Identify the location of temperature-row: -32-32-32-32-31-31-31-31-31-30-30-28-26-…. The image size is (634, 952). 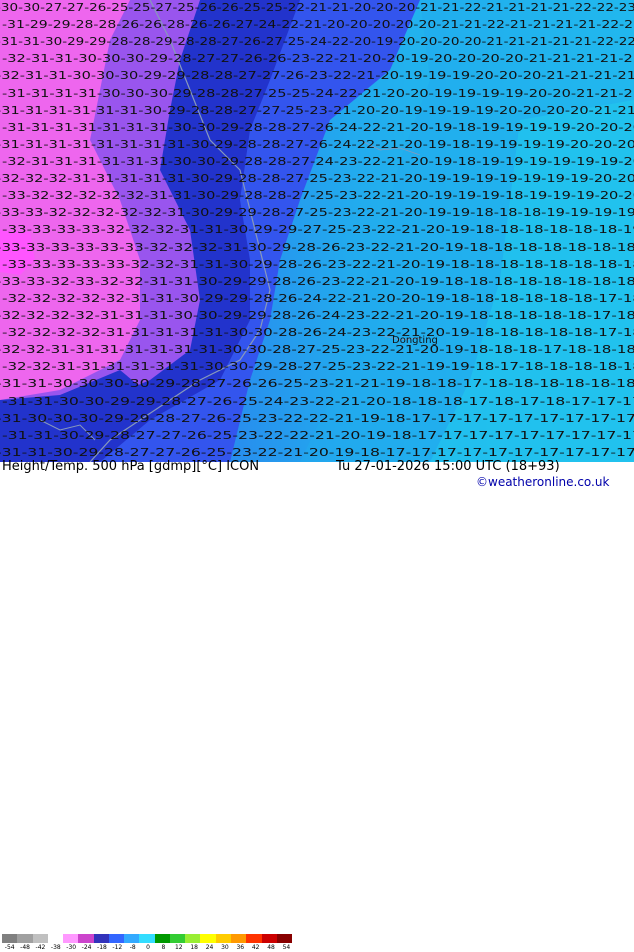
(318, 332).